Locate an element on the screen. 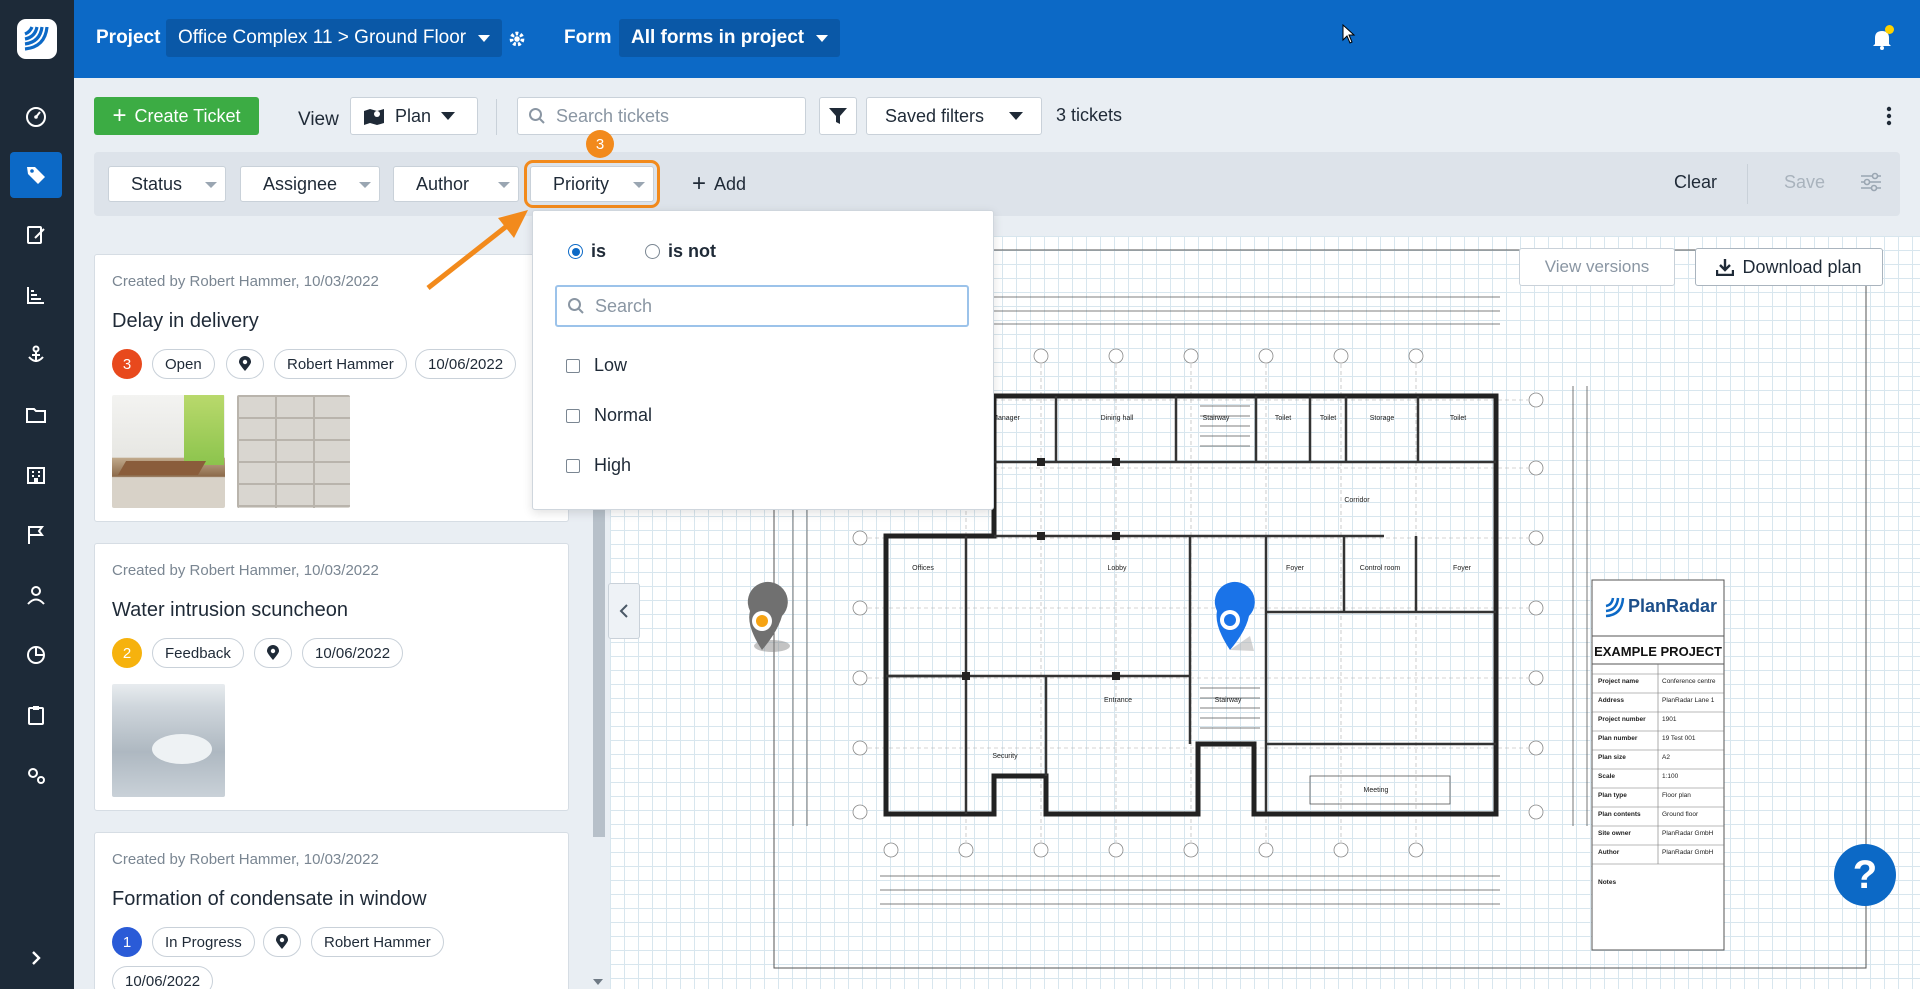  priority-option-low: Low is located at coordinates (596, 365).